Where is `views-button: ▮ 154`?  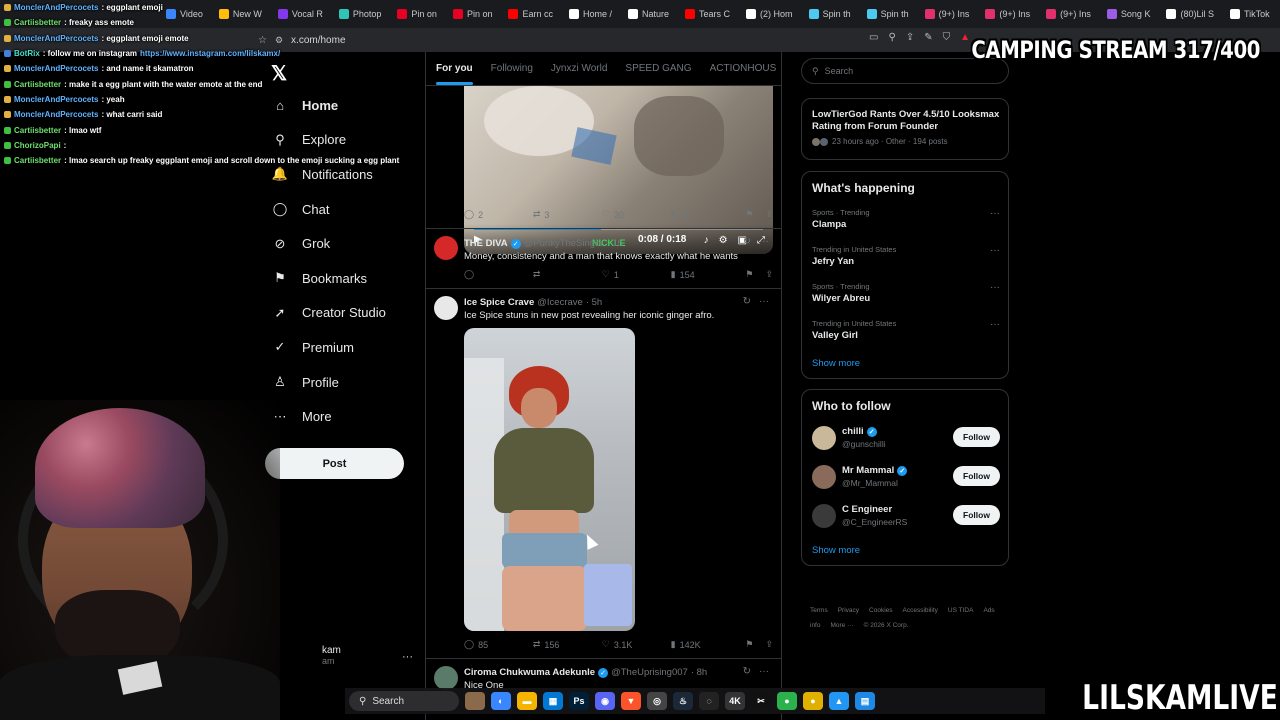 views-button: ▮ 154 is located at coordinates (708, 274).